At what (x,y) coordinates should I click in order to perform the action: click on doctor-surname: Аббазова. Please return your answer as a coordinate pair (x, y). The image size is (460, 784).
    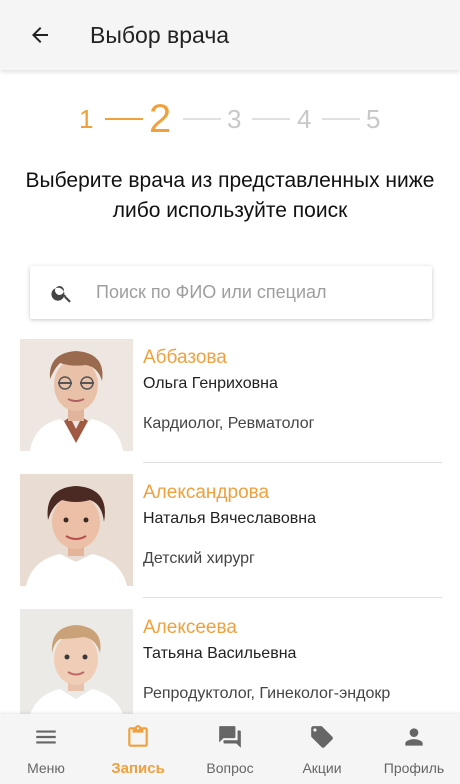
    Looking at the image, I should click on (185, 357).